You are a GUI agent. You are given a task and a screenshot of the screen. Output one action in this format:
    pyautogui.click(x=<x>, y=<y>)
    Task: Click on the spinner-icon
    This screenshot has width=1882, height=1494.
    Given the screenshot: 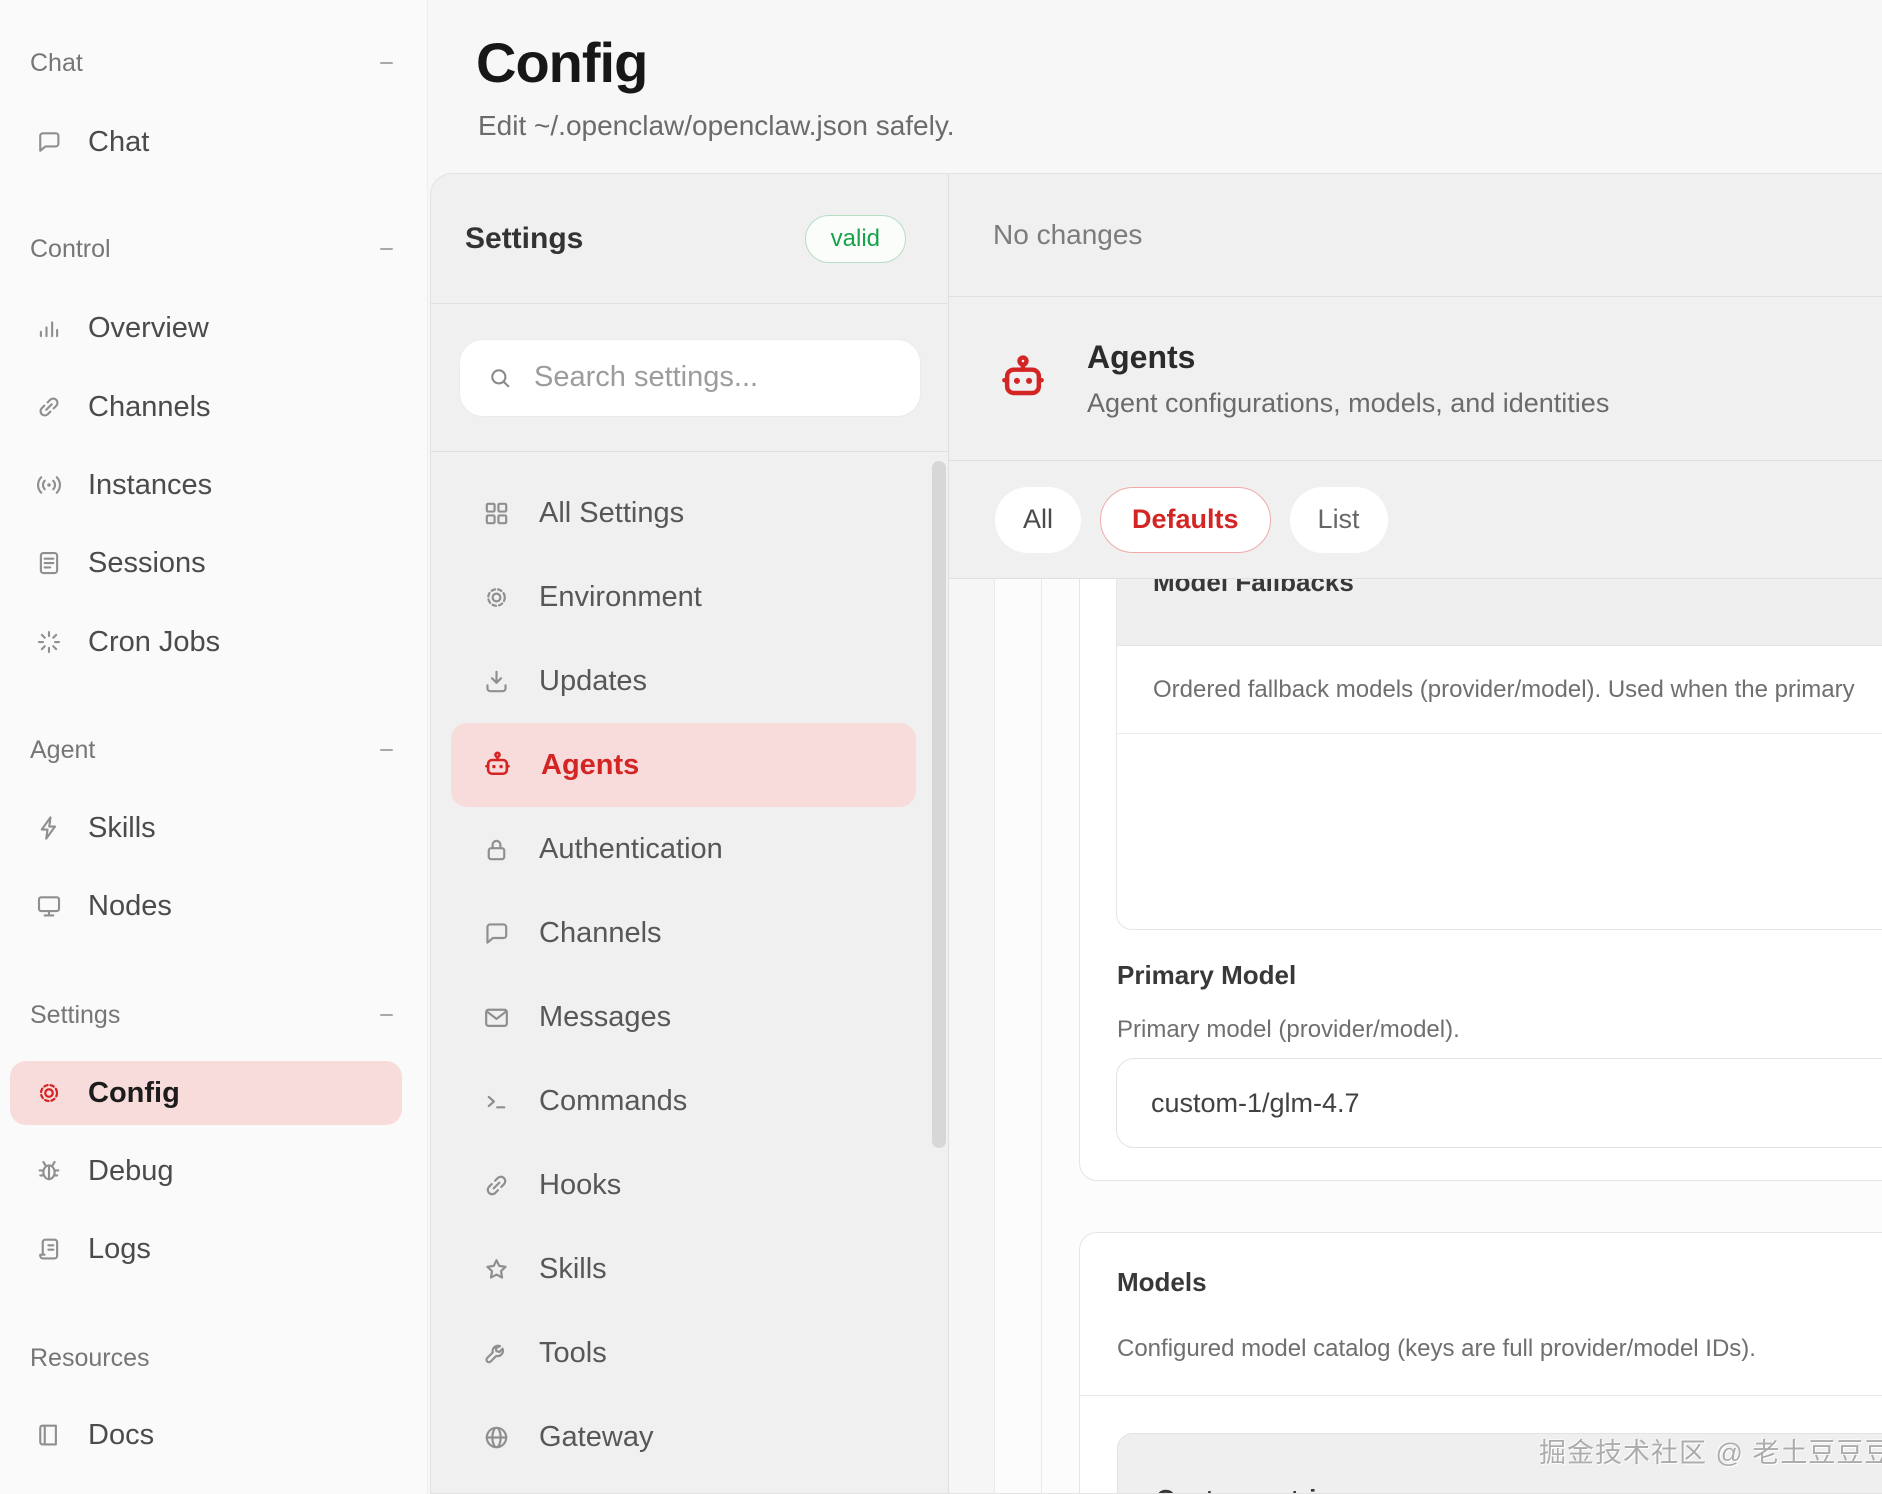 What is the action you would take?
    pyautogui.click(x=49, y=642)
    